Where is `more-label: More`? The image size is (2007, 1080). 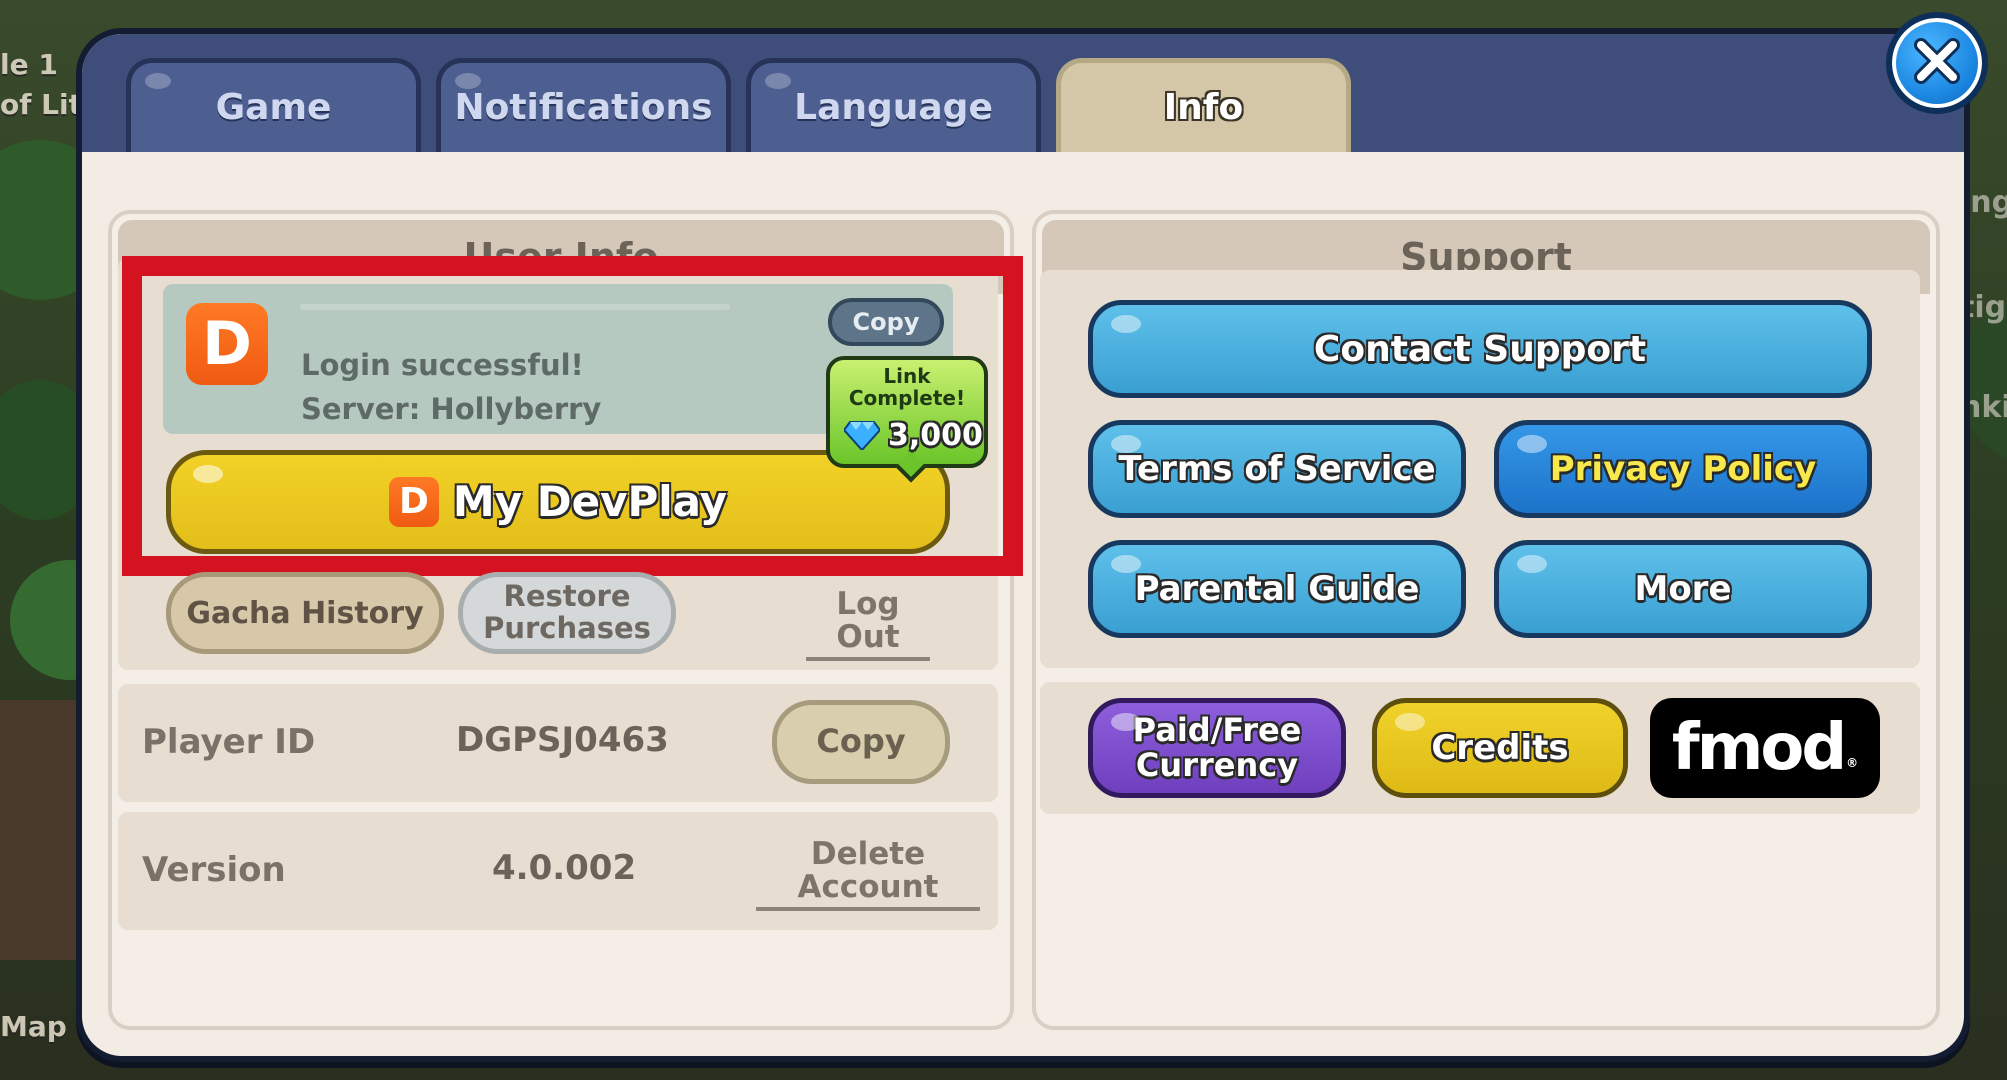
more-label: More is located at coordinates (1683, 589).